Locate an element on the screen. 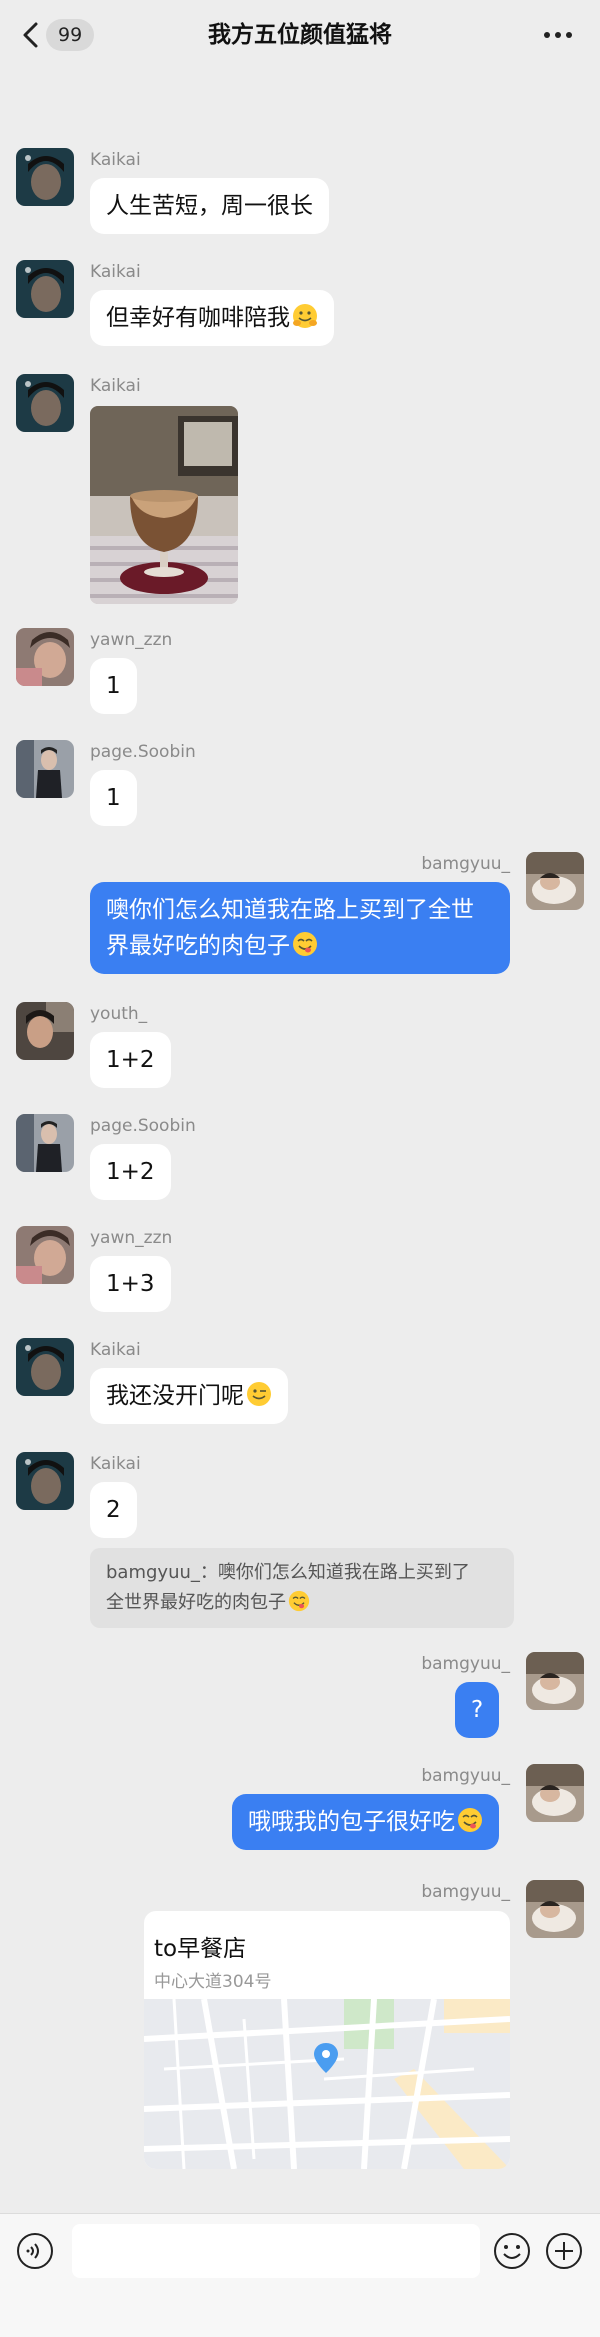 The width and height of the screenshot is (600, 2337). location-card: to早餐店 中心大道304号 is located at coordinates (327, 2040).